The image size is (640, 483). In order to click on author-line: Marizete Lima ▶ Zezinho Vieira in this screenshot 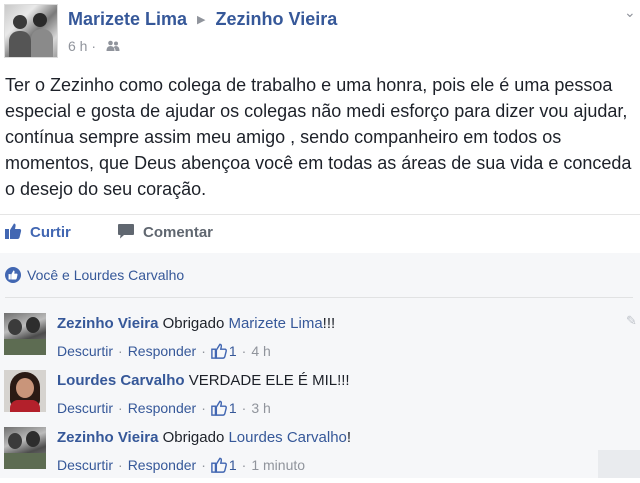, I will do `click(202, 19)`.